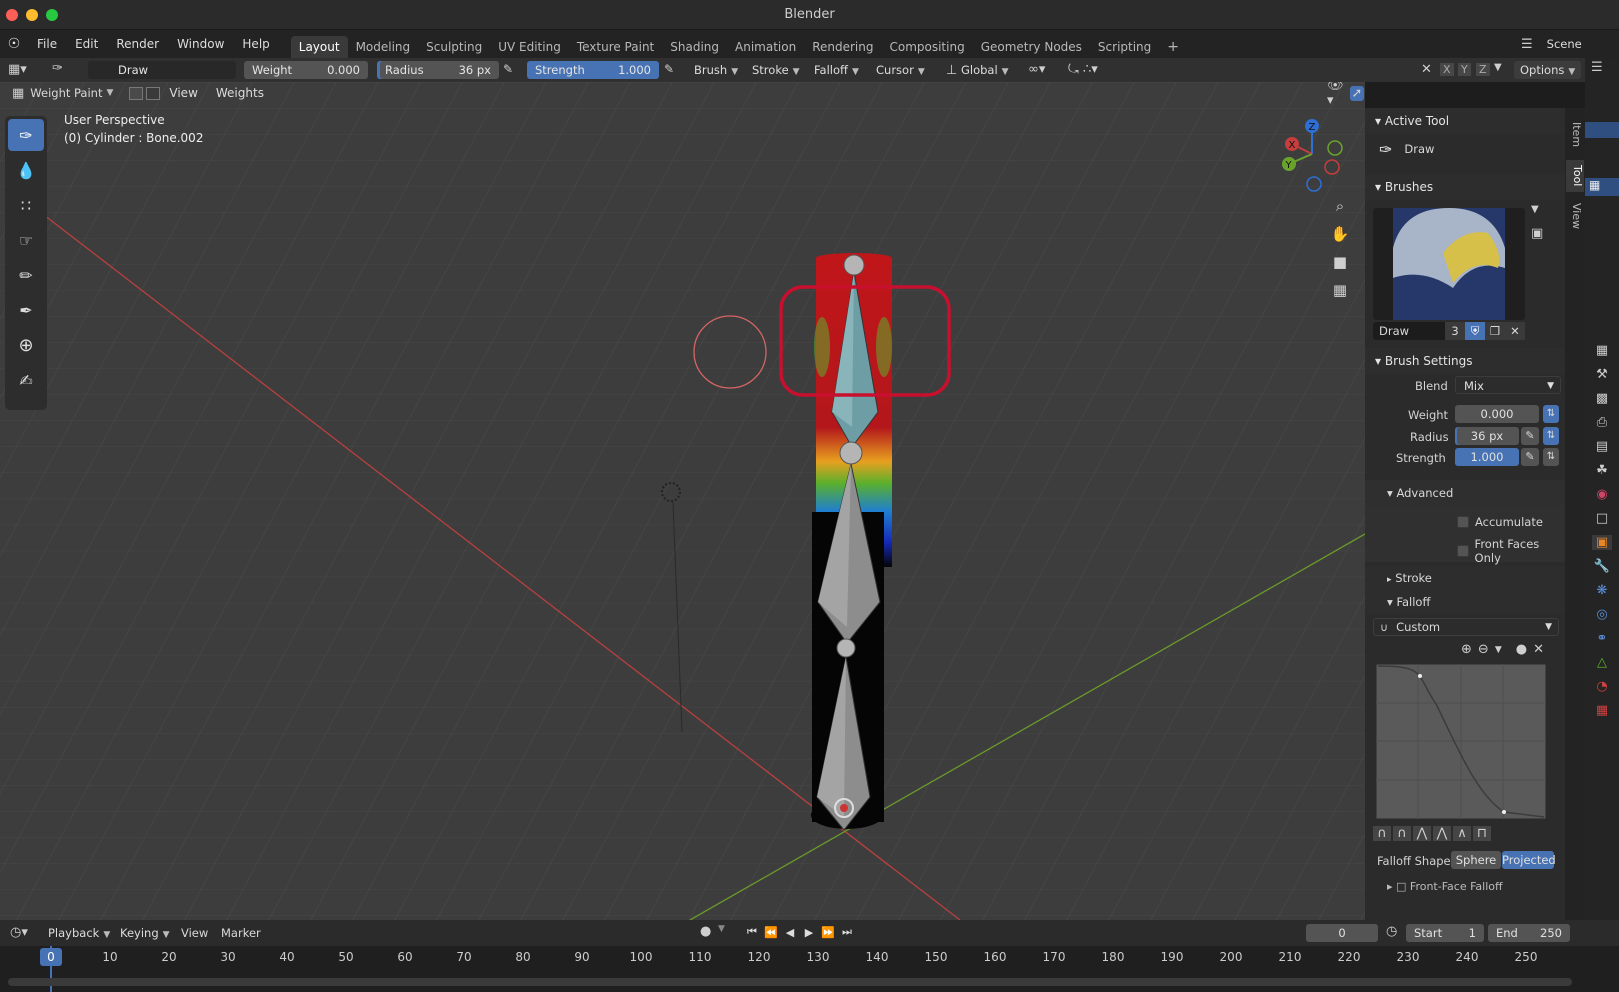 This screenshot has height=992, width=1619. Describe the element at coordinates (454, 47) in the screenshot. I see `tab-sculpting: Sculpting` at that location.